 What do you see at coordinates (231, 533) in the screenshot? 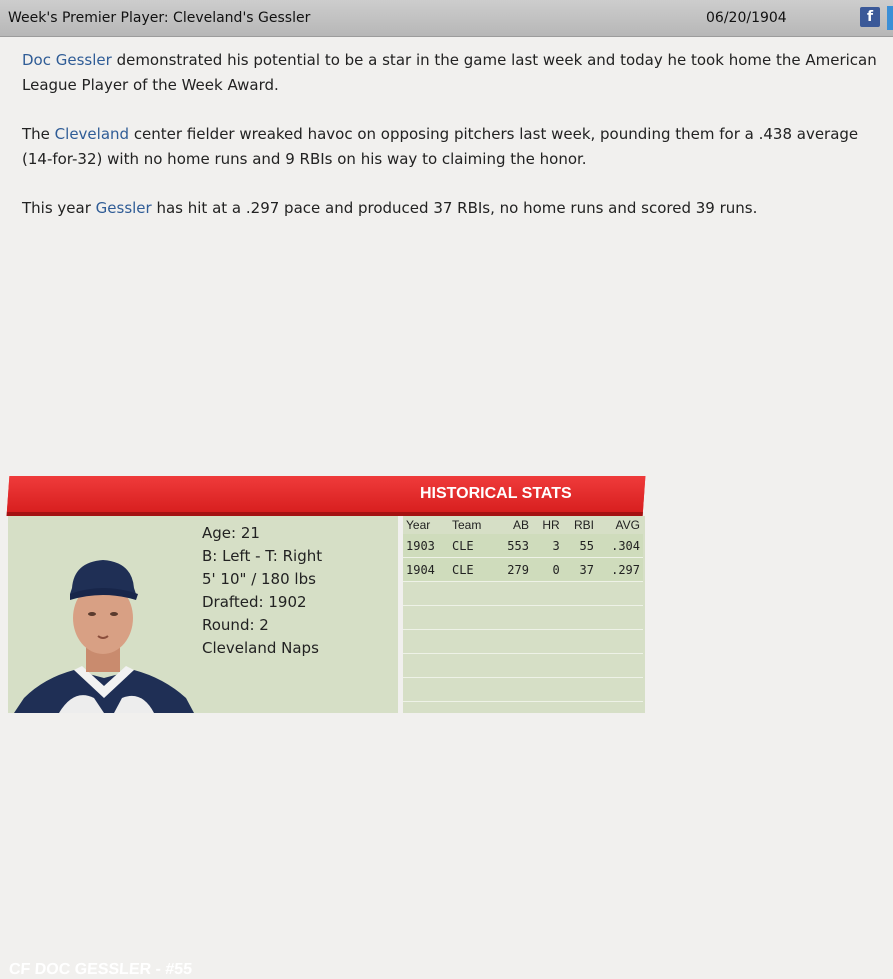
I see `player-age: Age: 21` at bounding box center [231, 533].